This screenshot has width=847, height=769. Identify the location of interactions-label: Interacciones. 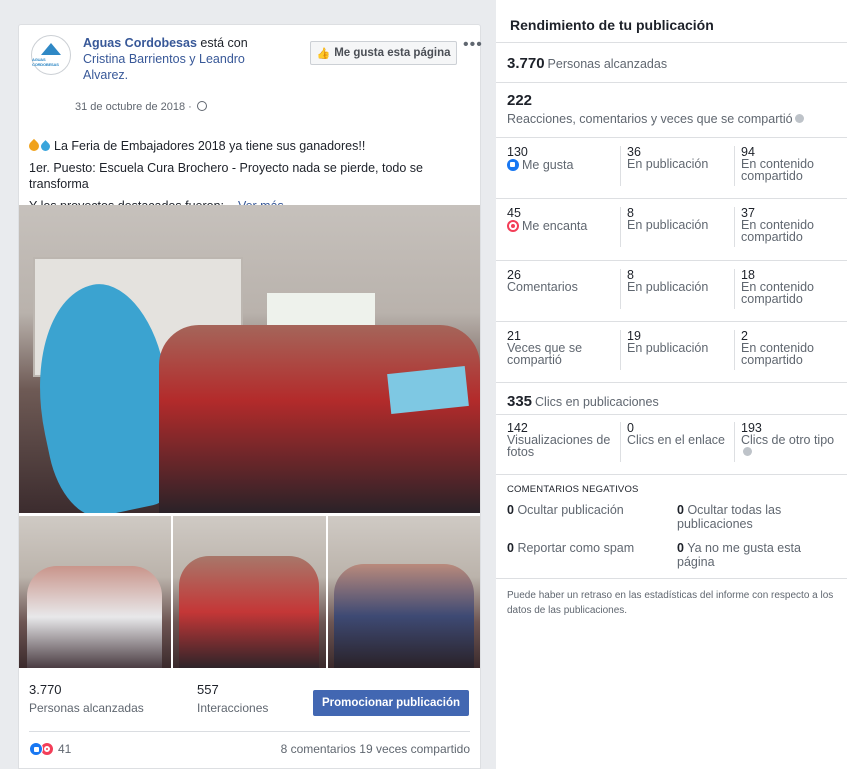
(233, 708).